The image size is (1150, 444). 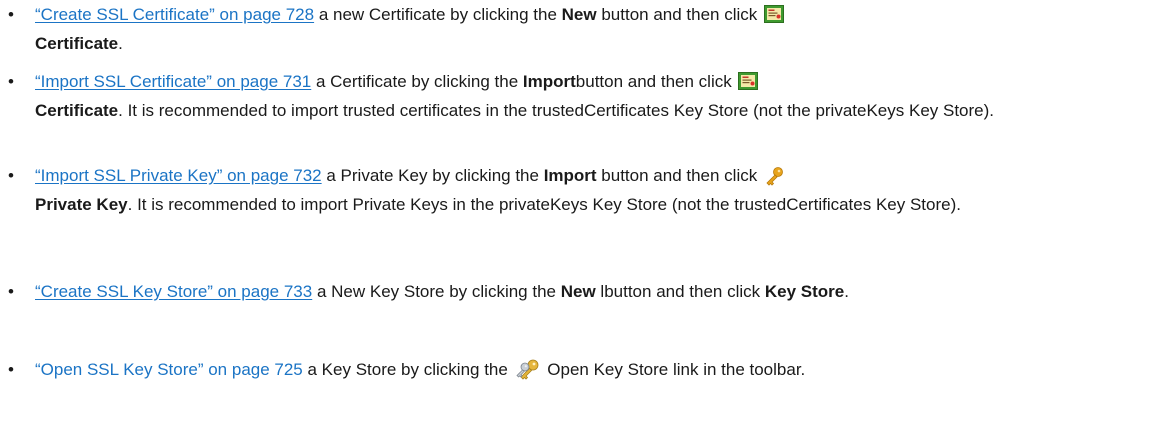 I want to click on private-key-label: Private Key, so click(x=81, y=204).